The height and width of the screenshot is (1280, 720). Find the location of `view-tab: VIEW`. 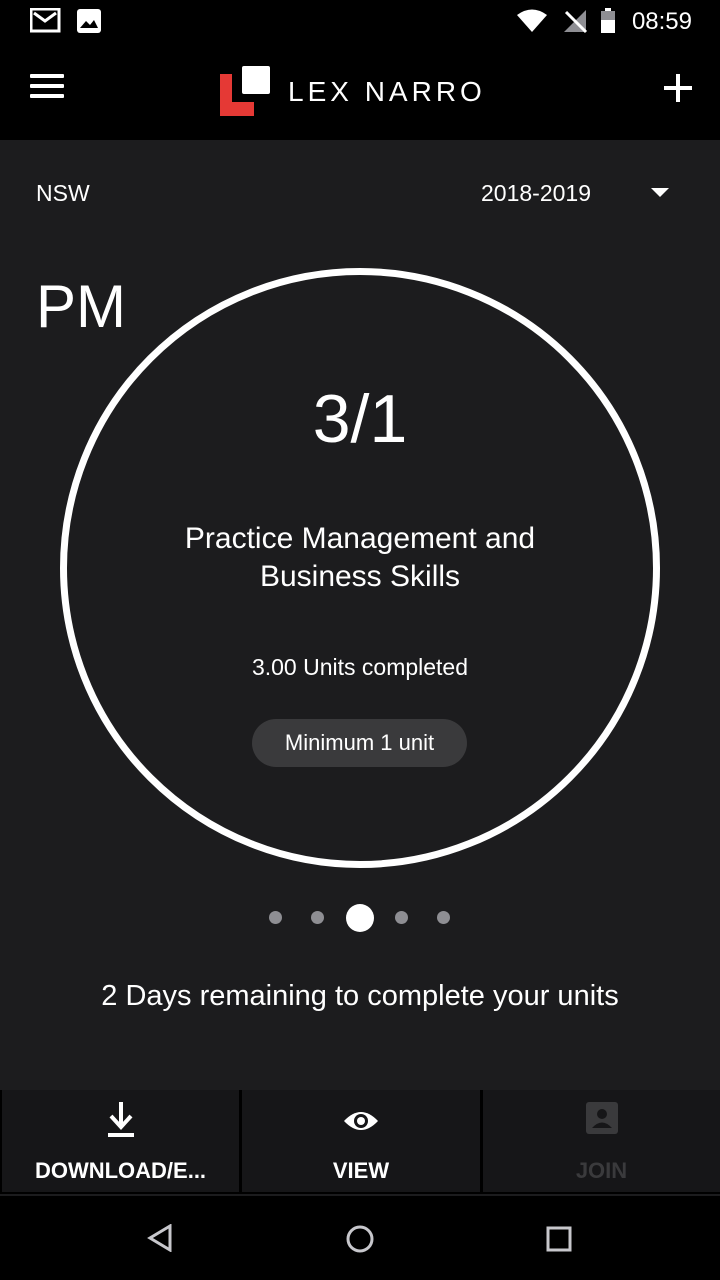

view-tab: VIEW is located at coordinates (361, 1141).